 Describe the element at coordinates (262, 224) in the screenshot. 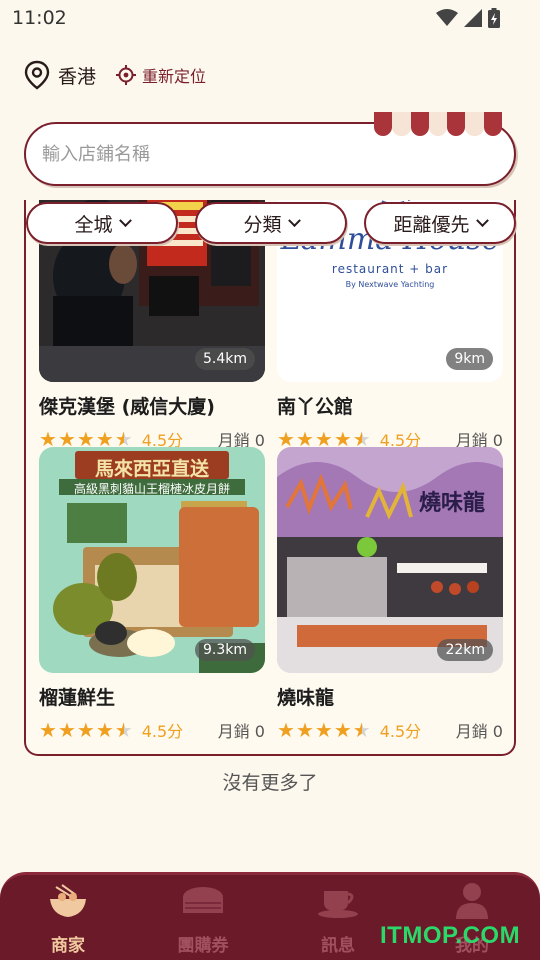

I see `category-filter-label: 分類` at that location.